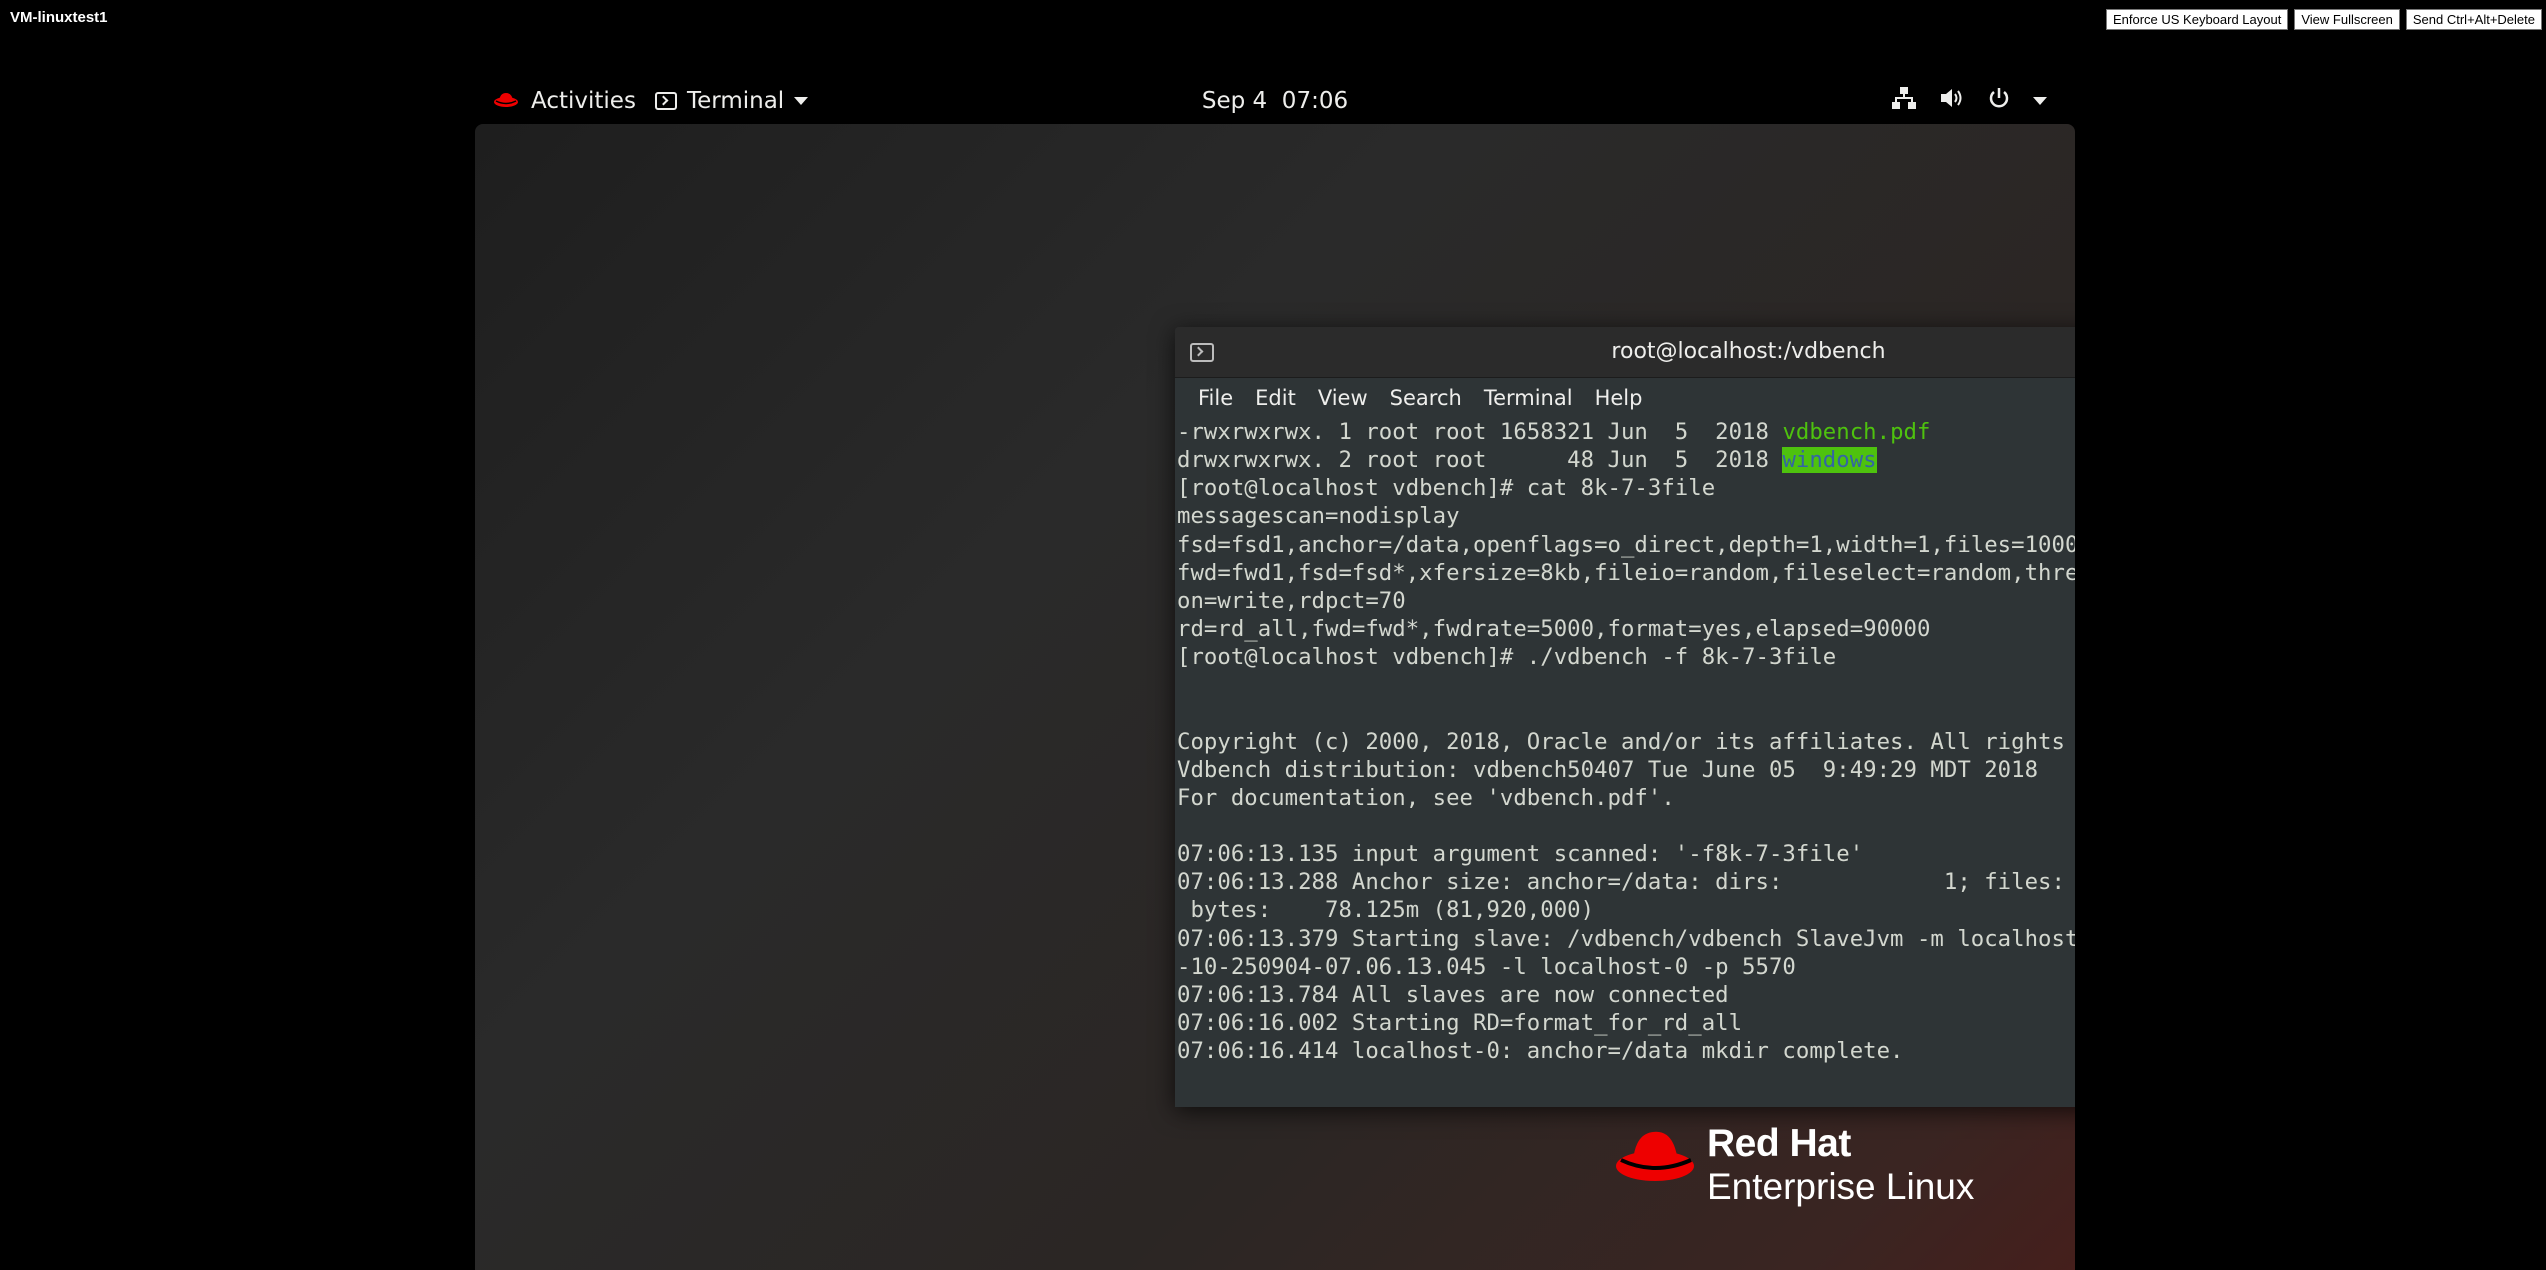  Describe the element at coordinates (1626, 910) in the screenshot. I see `terminal-line: bytes: 78.125m (81,920,000)` at that location.